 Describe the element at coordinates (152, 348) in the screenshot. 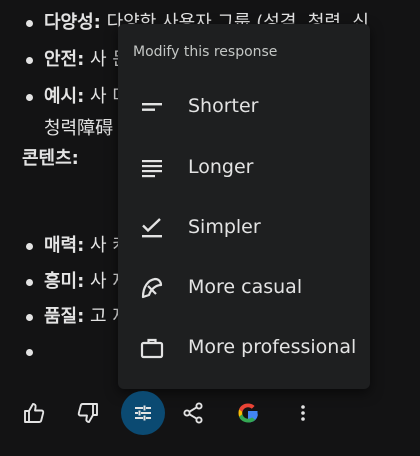

I see `briefcase-icon` at that location.